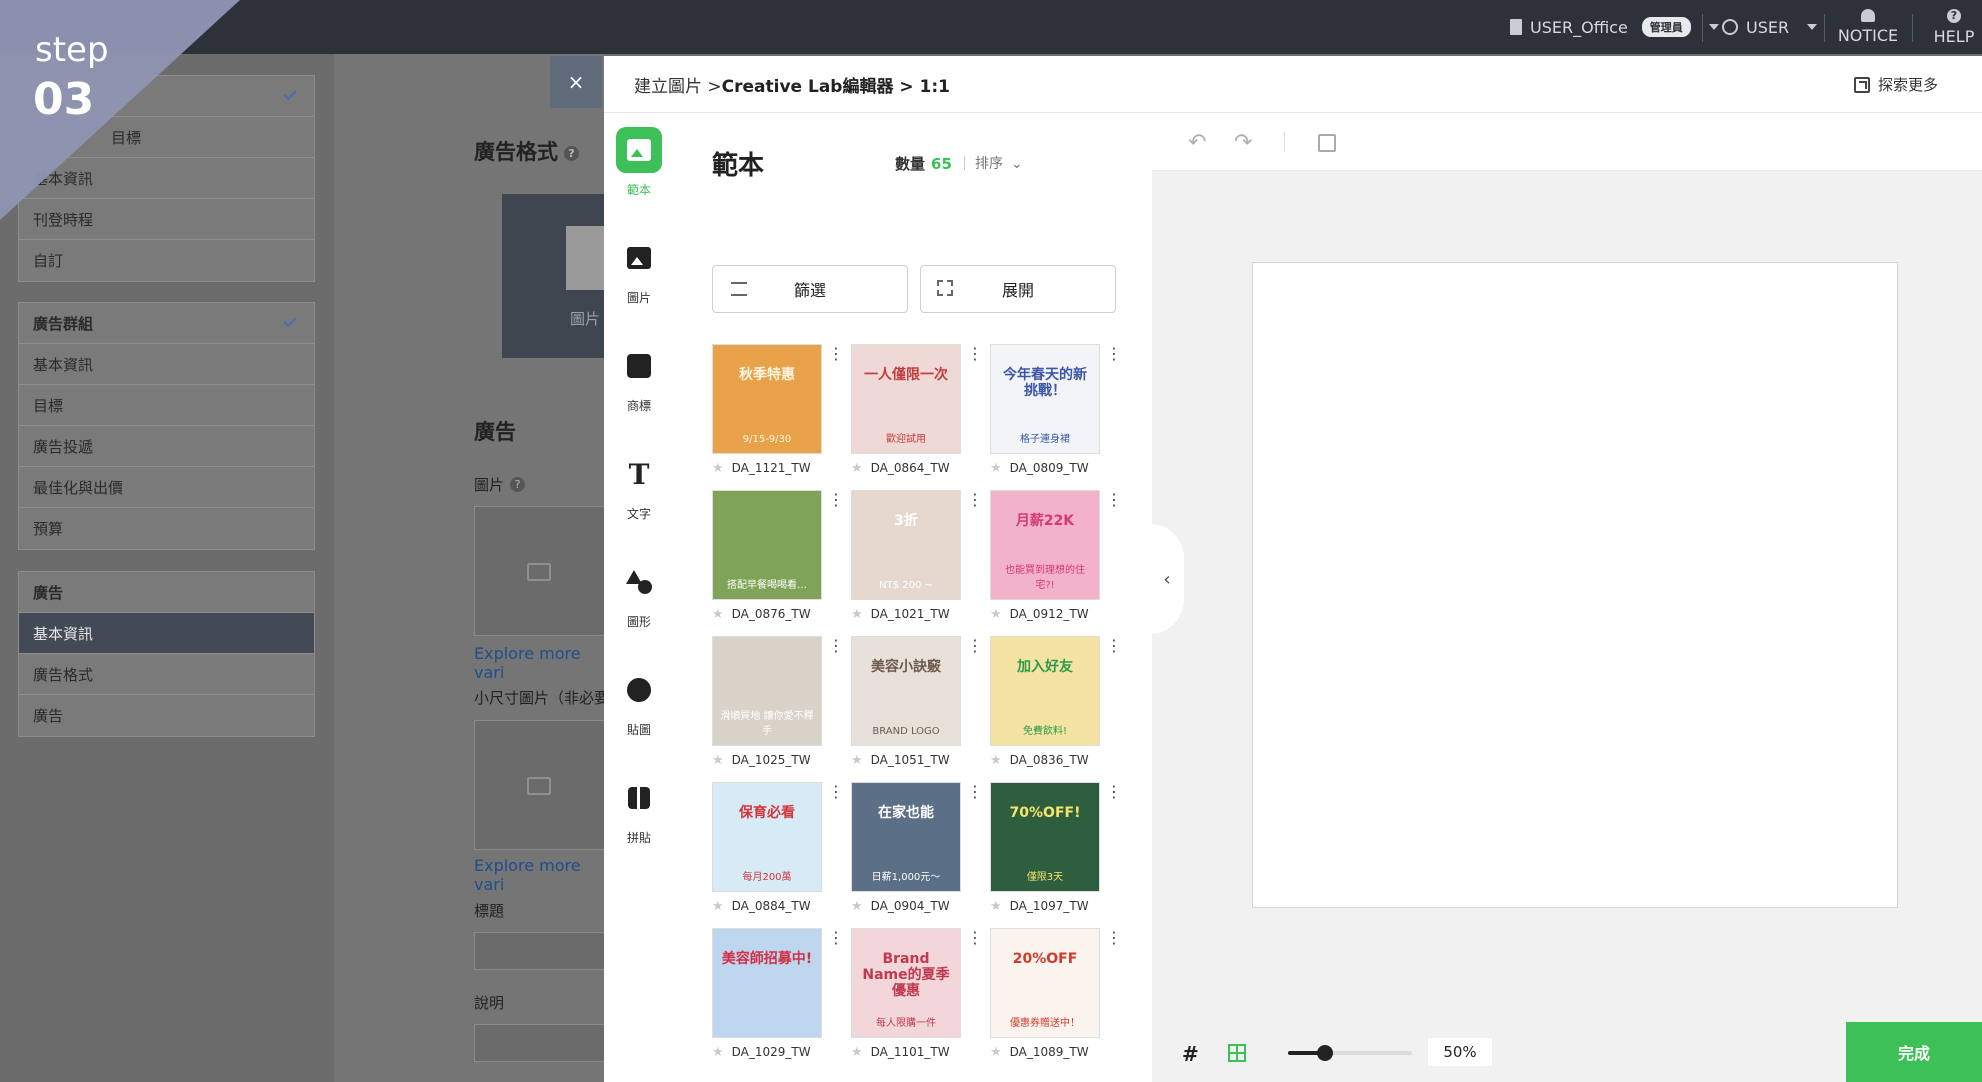 Image resolution: width=1982 pixels, height=1082 pixels. I want to click on nav-item-active: 基本資訊, so click(166, 633).